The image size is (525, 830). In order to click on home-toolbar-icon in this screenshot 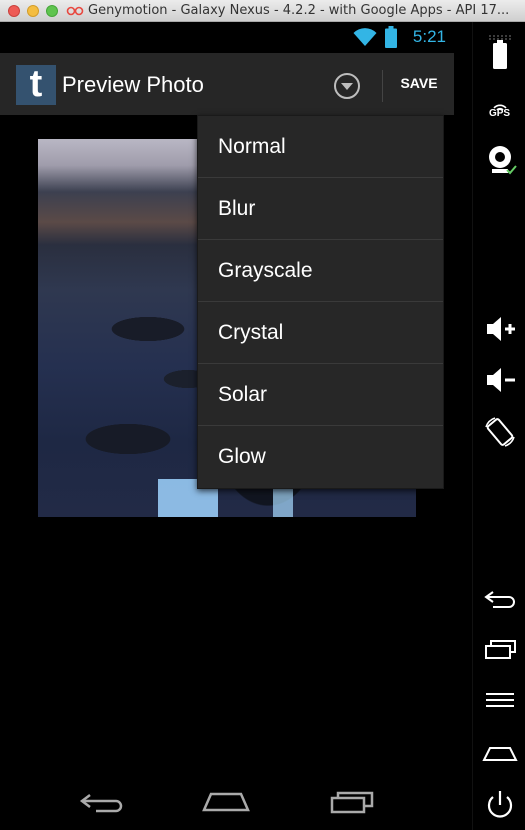, I will do `click(500, 753)`.